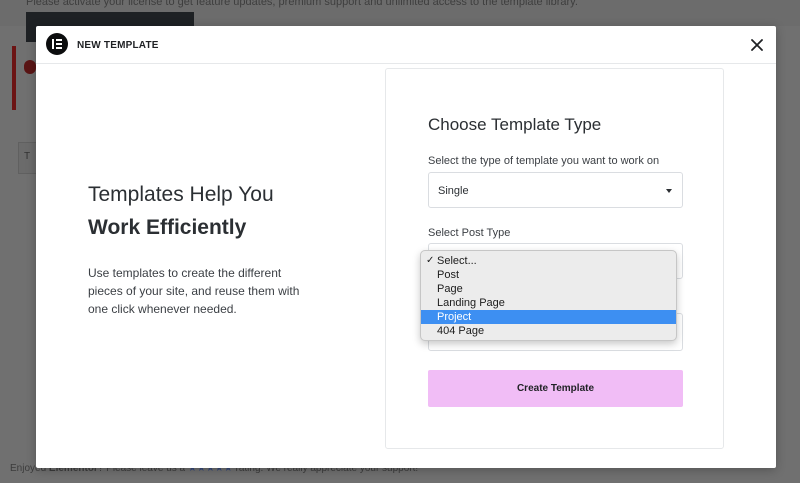 This screenshot has height=483, width=800. Describe the element at coordinates (555, 190) in the screenshot. I see `template-type-select: Single` at that location.